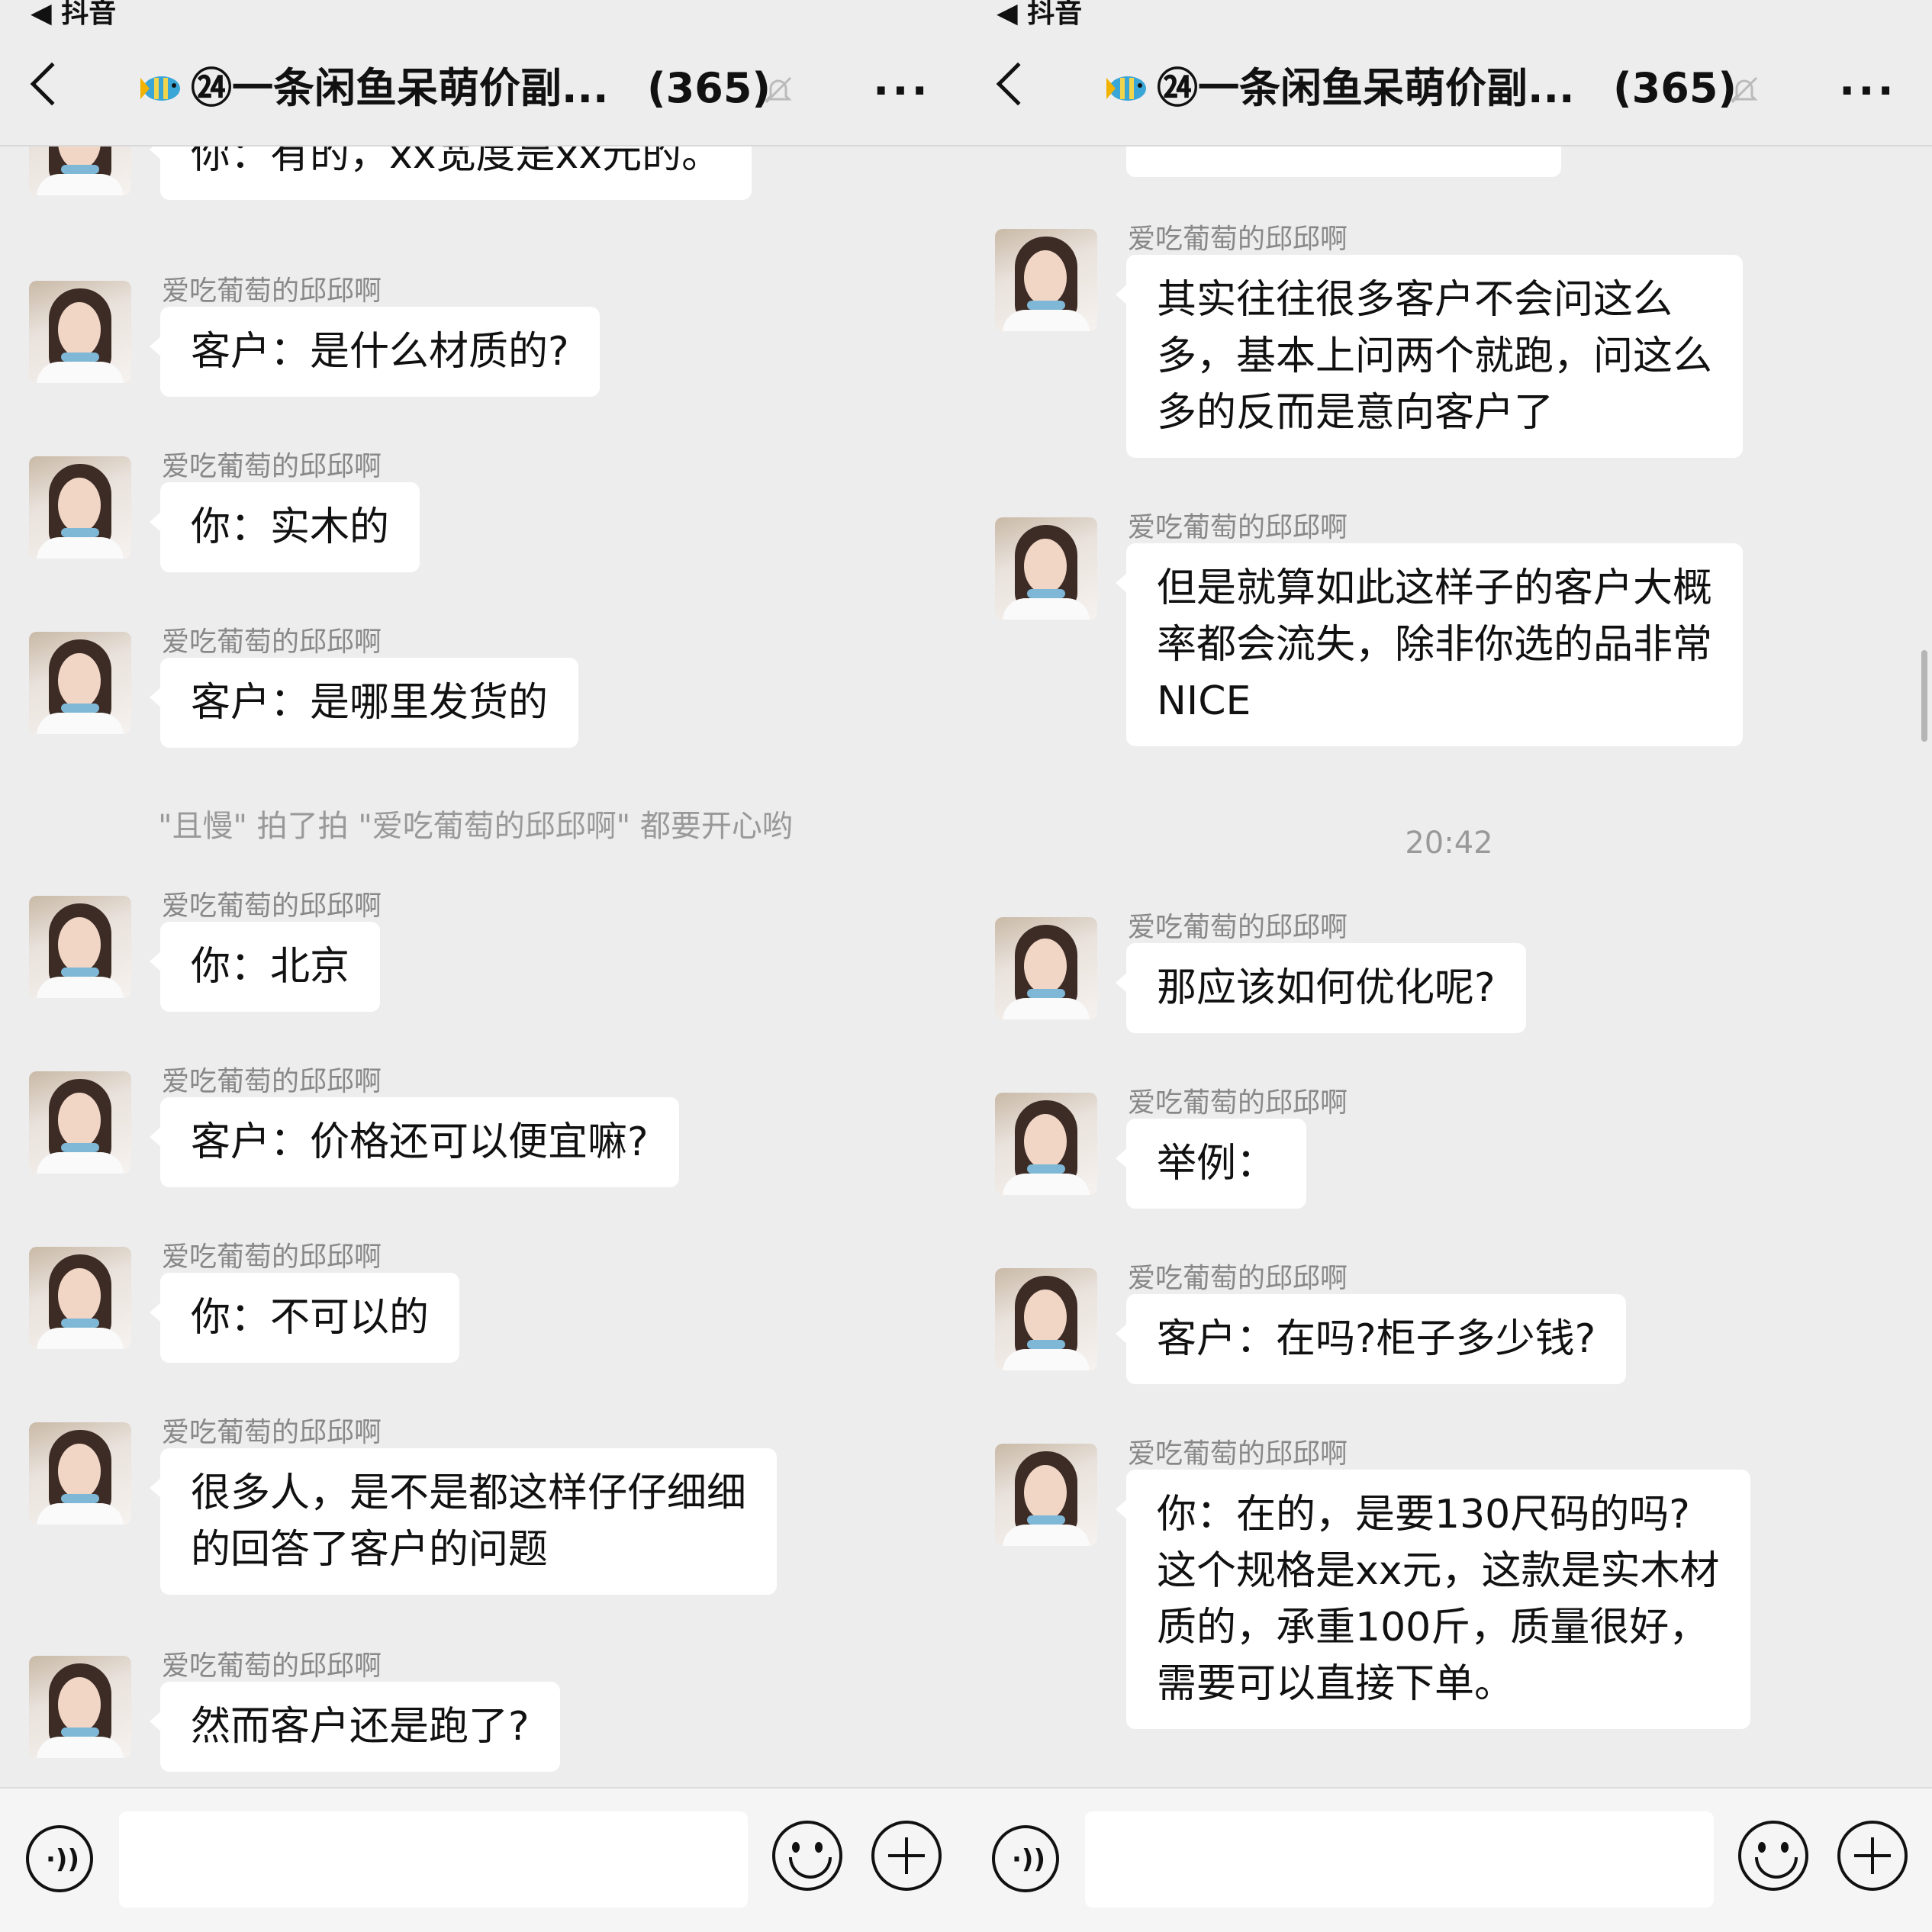 This screenshot has height=1932, width=1932. I want to click on message-bubble: 举例：, so click(1211, 1164).